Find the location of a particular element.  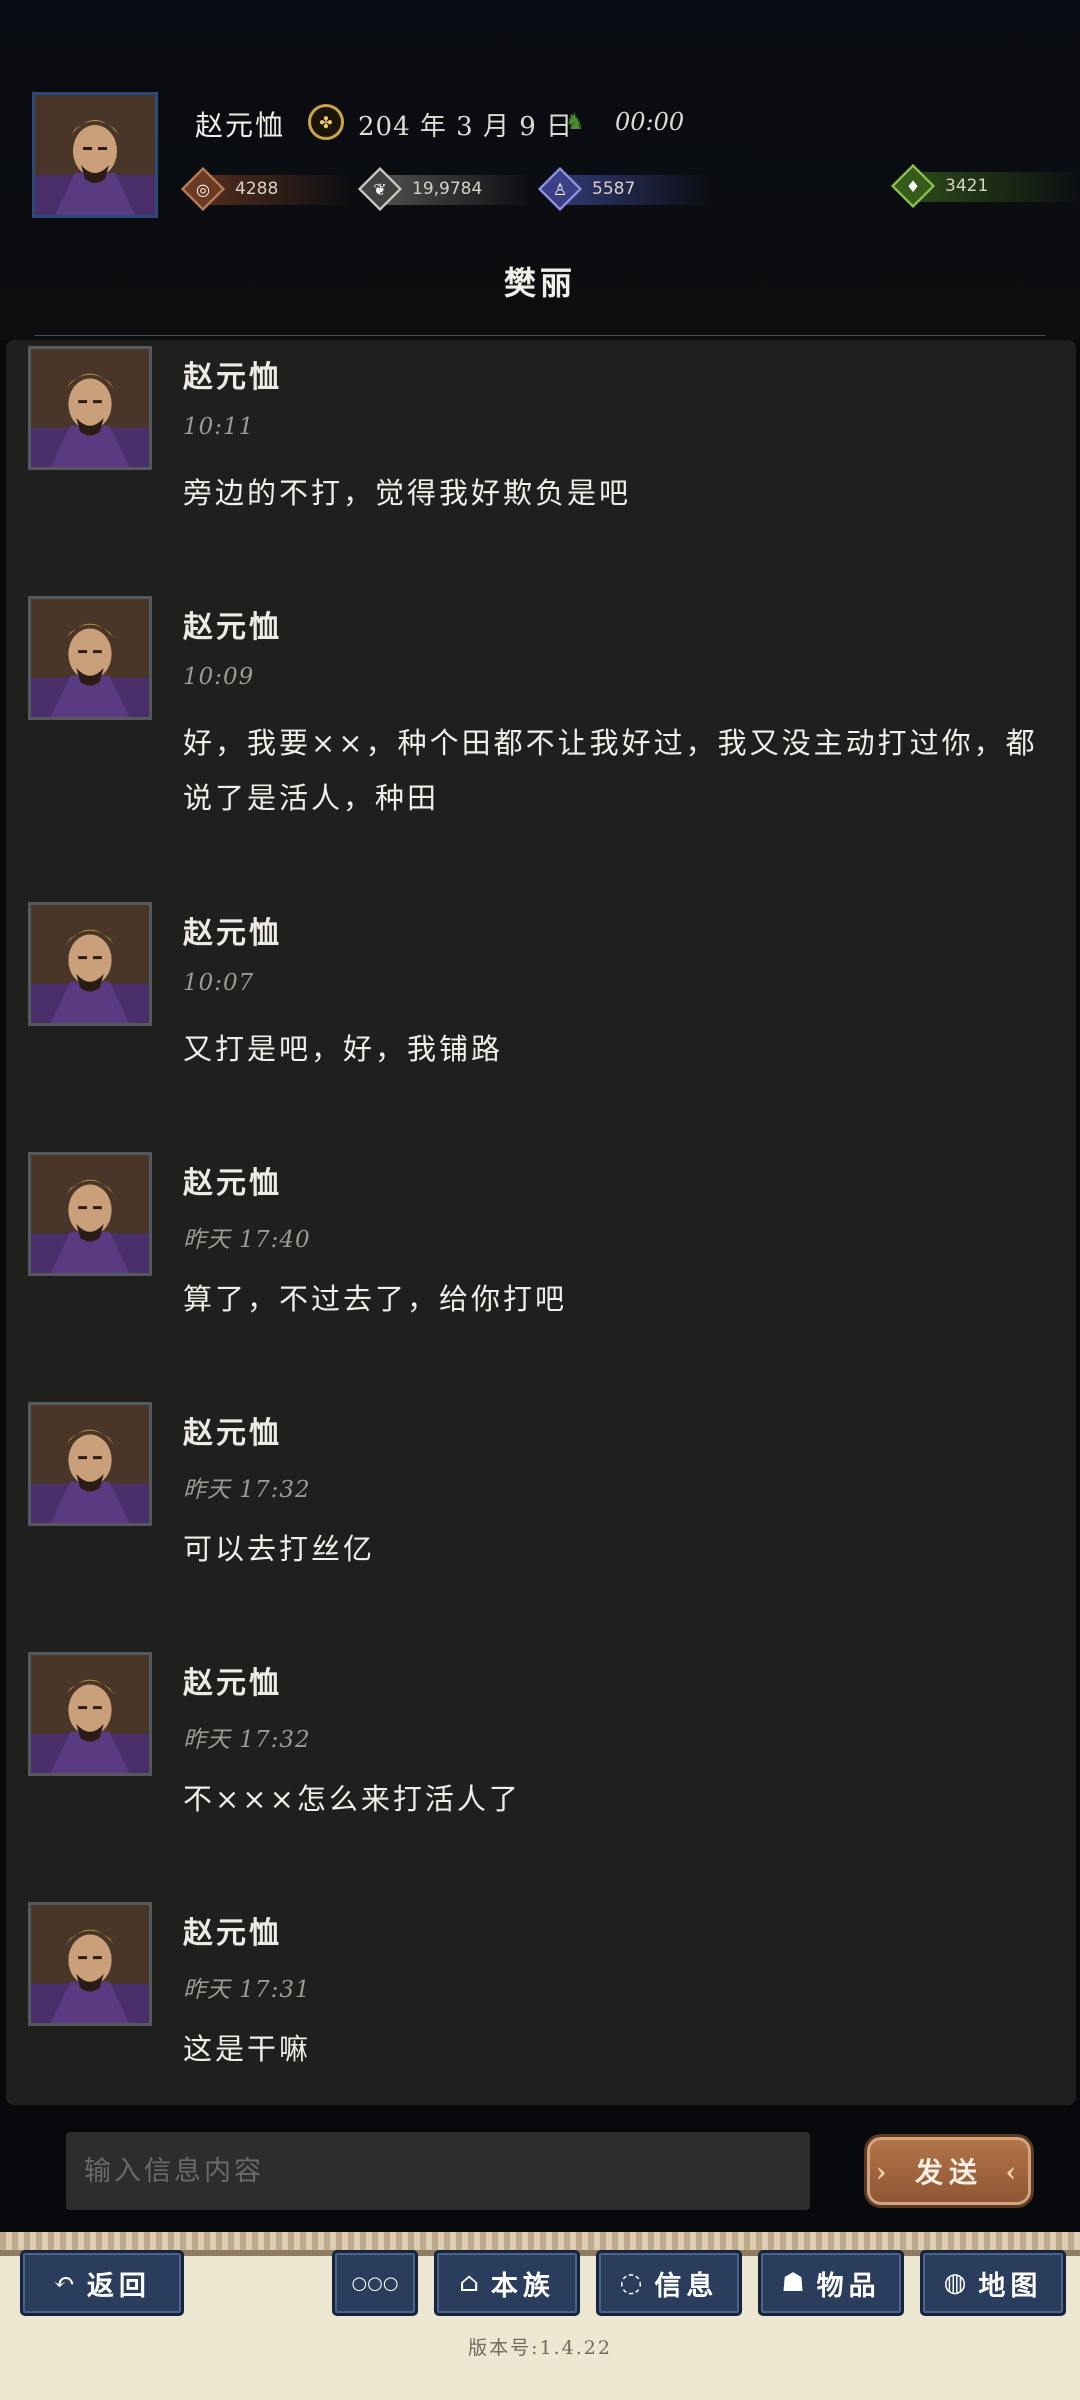

grain-value: 19,9784 is located at coordinates (447, 189).